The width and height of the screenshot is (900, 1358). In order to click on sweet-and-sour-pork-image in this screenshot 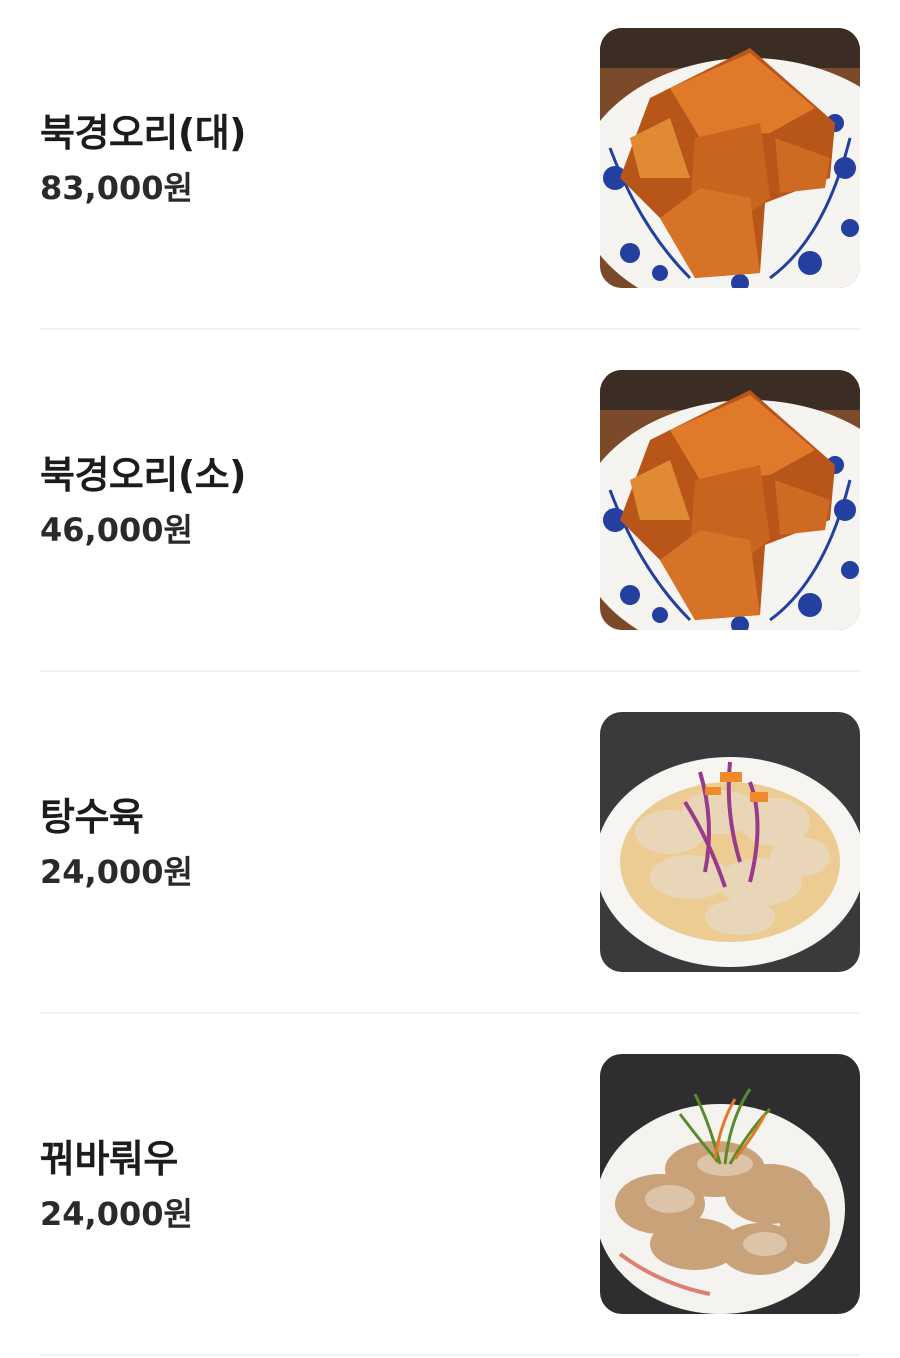, I will do `click(730, 842)`.